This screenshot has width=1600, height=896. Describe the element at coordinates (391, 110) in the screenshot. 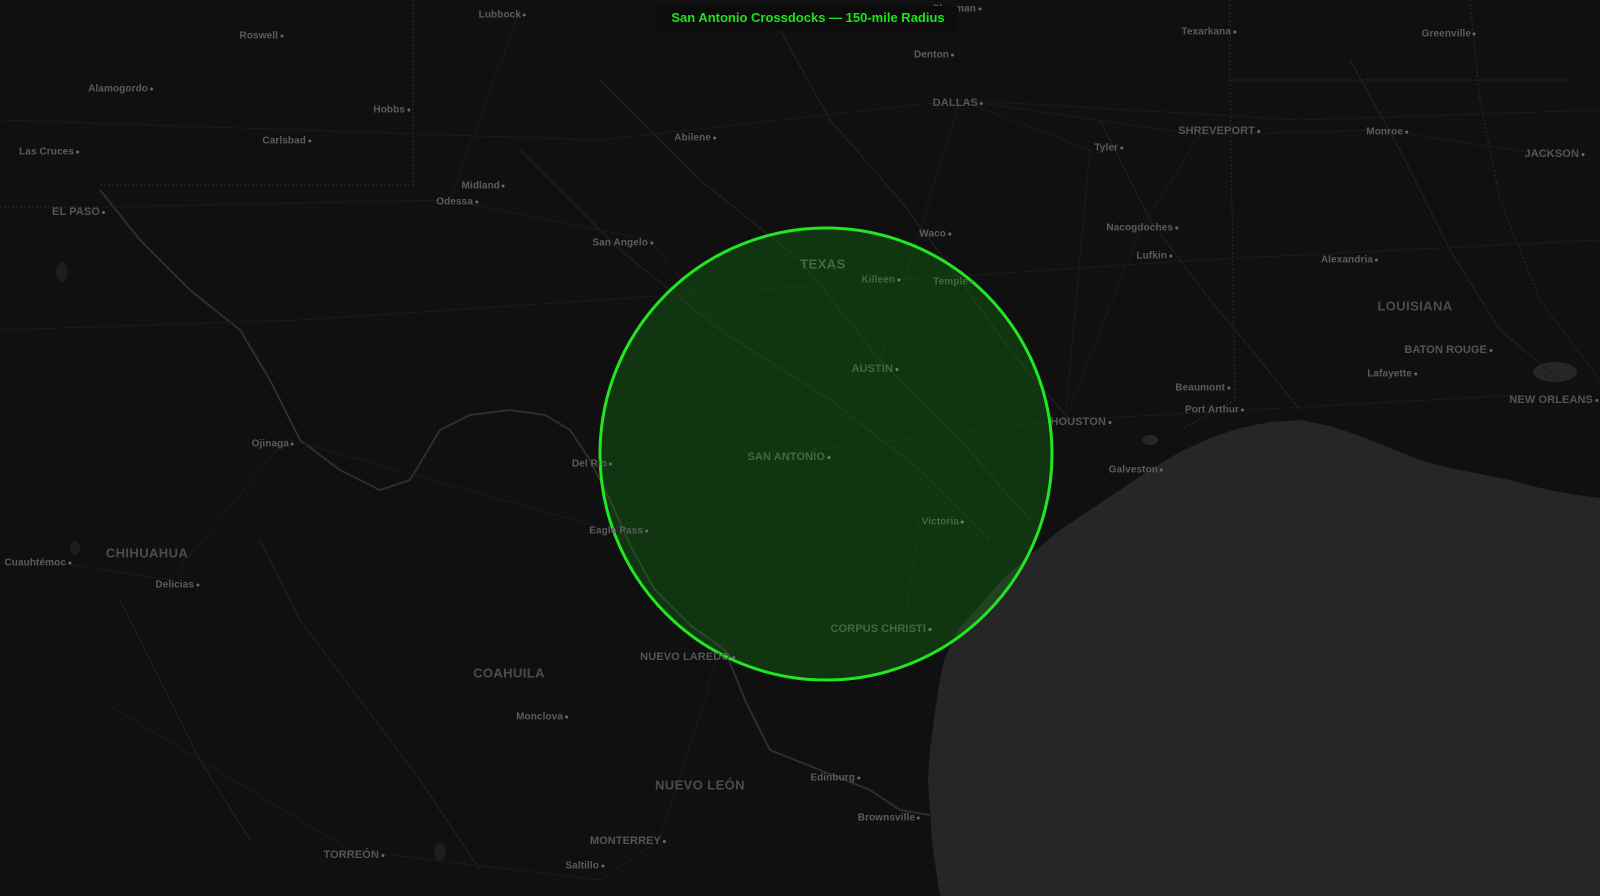

I see `map-label-hobbs: Hobbs` at that location.